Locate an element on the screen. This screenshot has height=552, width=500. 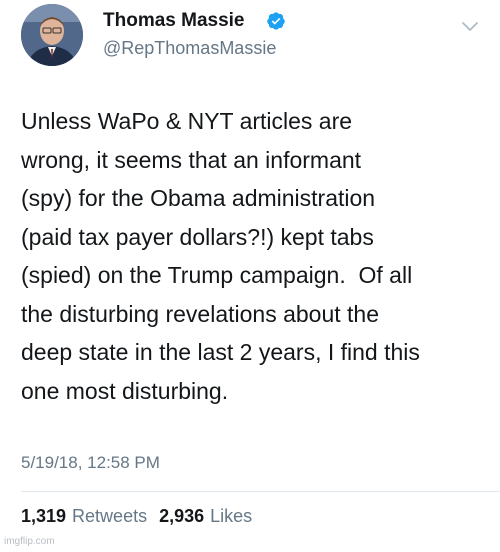
divider is located at coordinates (260, 491).